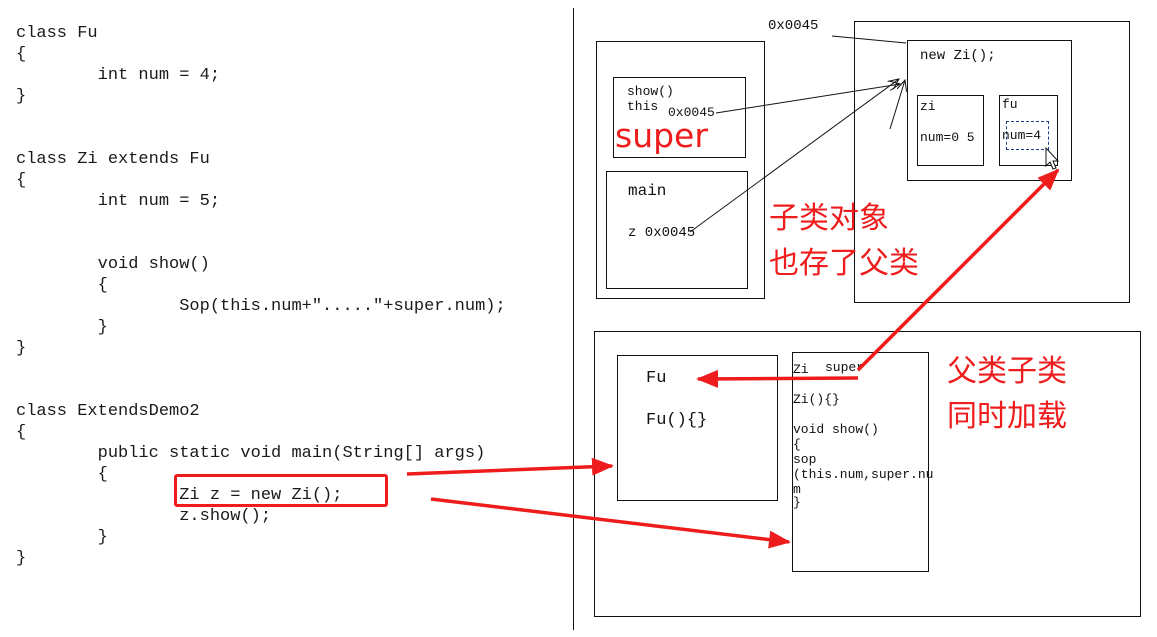  I want to click on super-reference-arrow, so click(897, 105).